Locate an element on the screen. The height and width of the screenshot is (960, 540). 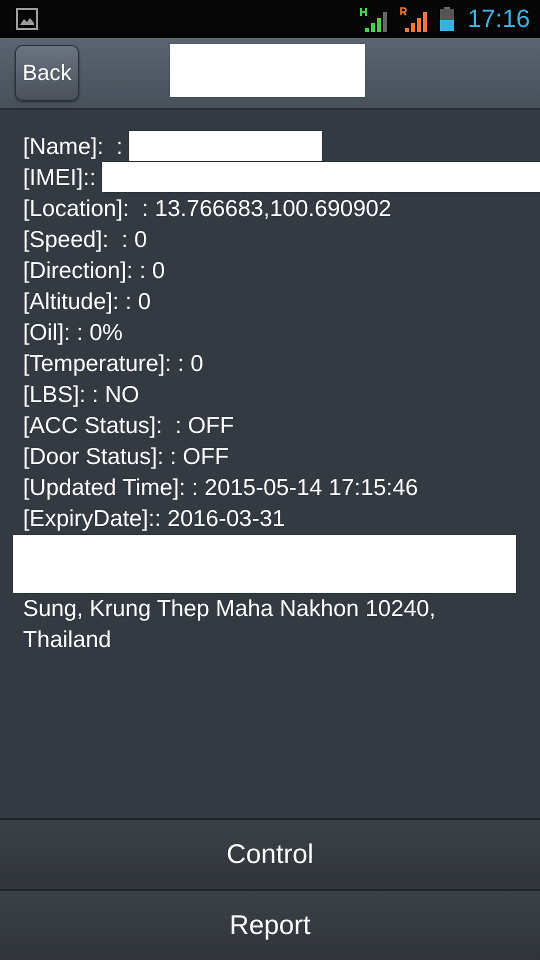
menu-button: Report is located at coordinates (270, 924).